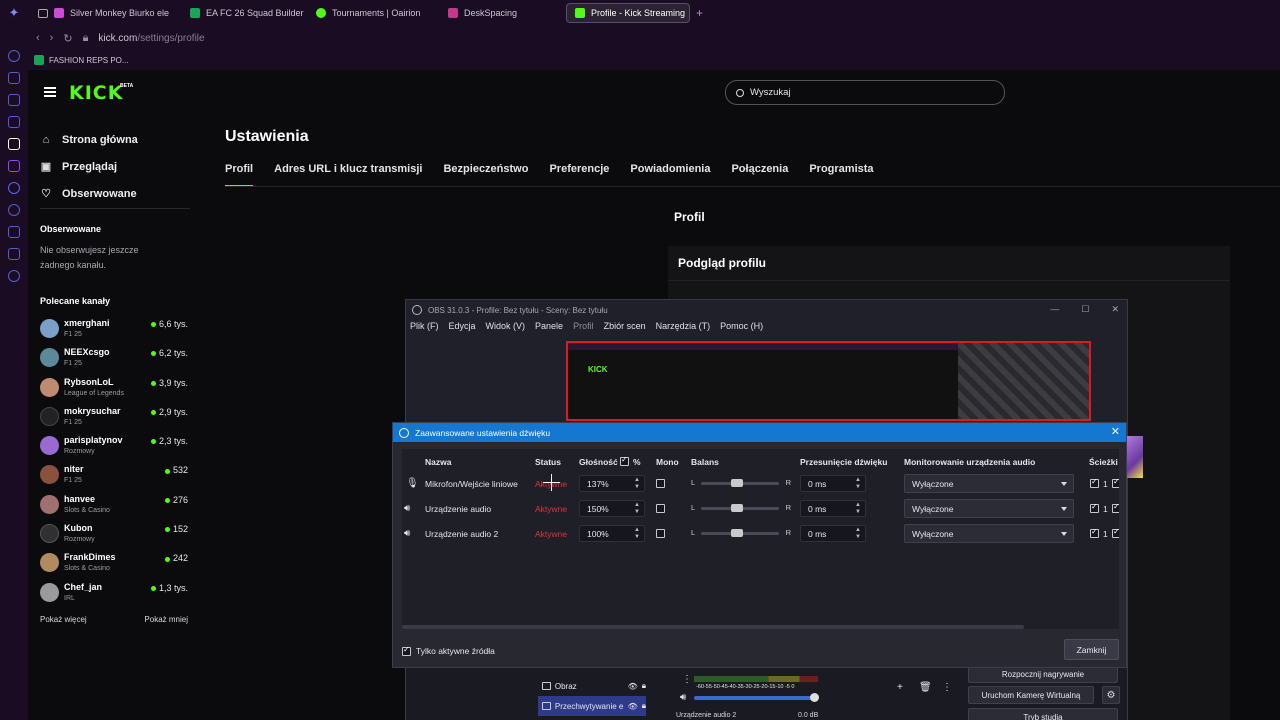 The height and width of the screenshot is (720, 1280). Describe the element at coordinates (592, 706) in the screenshot. I see `source-item-selected: Przechwytywanie e 👁︎ 🔒︎` at that location.